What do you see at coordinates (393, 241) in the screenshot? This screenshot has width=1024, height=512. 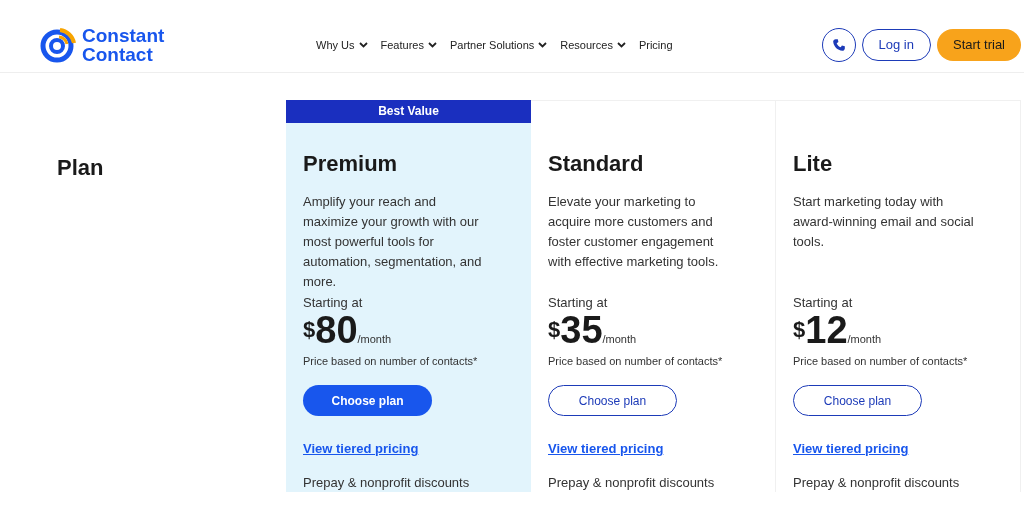 I see `plan-description: Amplify your reach and maximize your growth with our most powerful tools for automation, segmentation, and more.` at bounding box center [393, 241].